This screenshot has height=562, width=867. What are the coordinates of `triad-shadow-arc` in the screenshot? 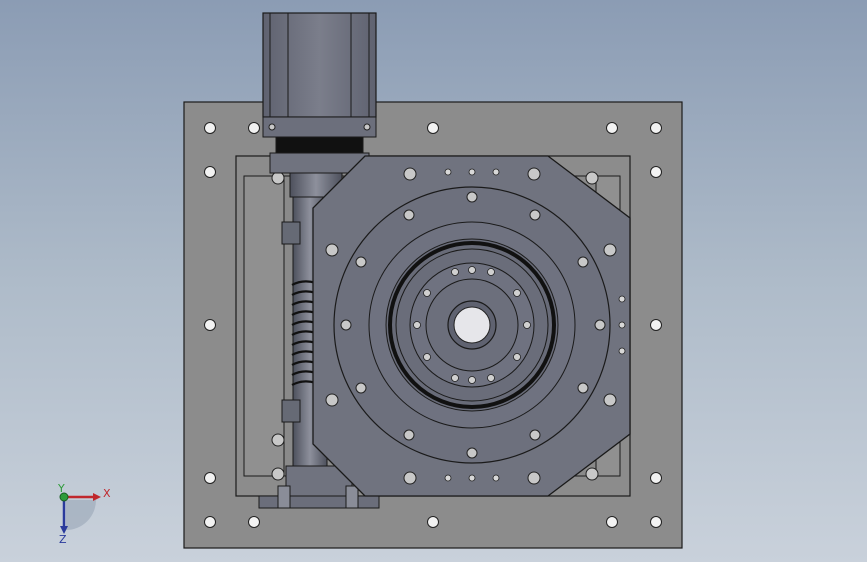 It's located at (81, 515).